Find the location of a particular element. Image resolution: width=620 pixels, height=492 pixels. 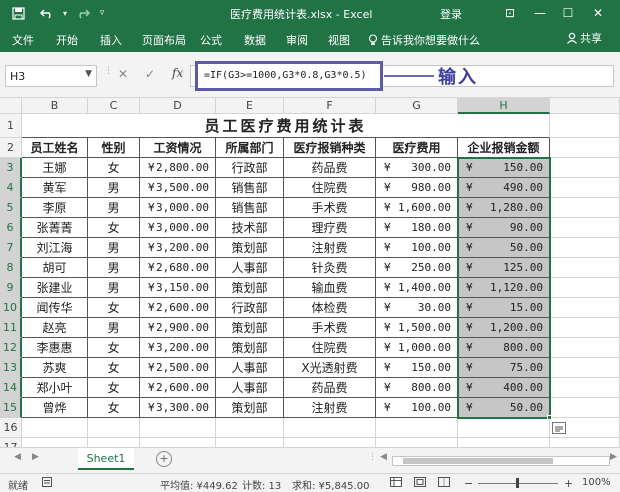

table-cell: 药品费 is located at coordinates (330, 388).